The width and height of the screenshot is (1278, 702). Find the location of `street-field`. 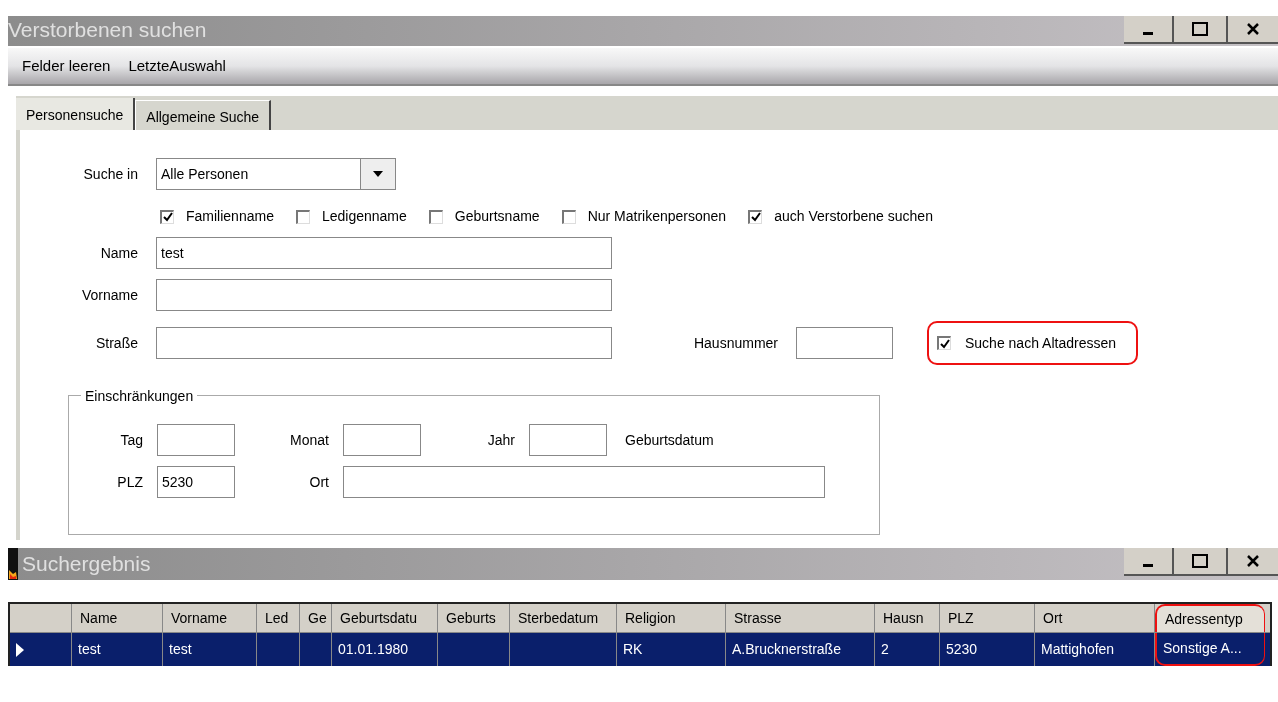

street-field is located at coordinates (384, 343).